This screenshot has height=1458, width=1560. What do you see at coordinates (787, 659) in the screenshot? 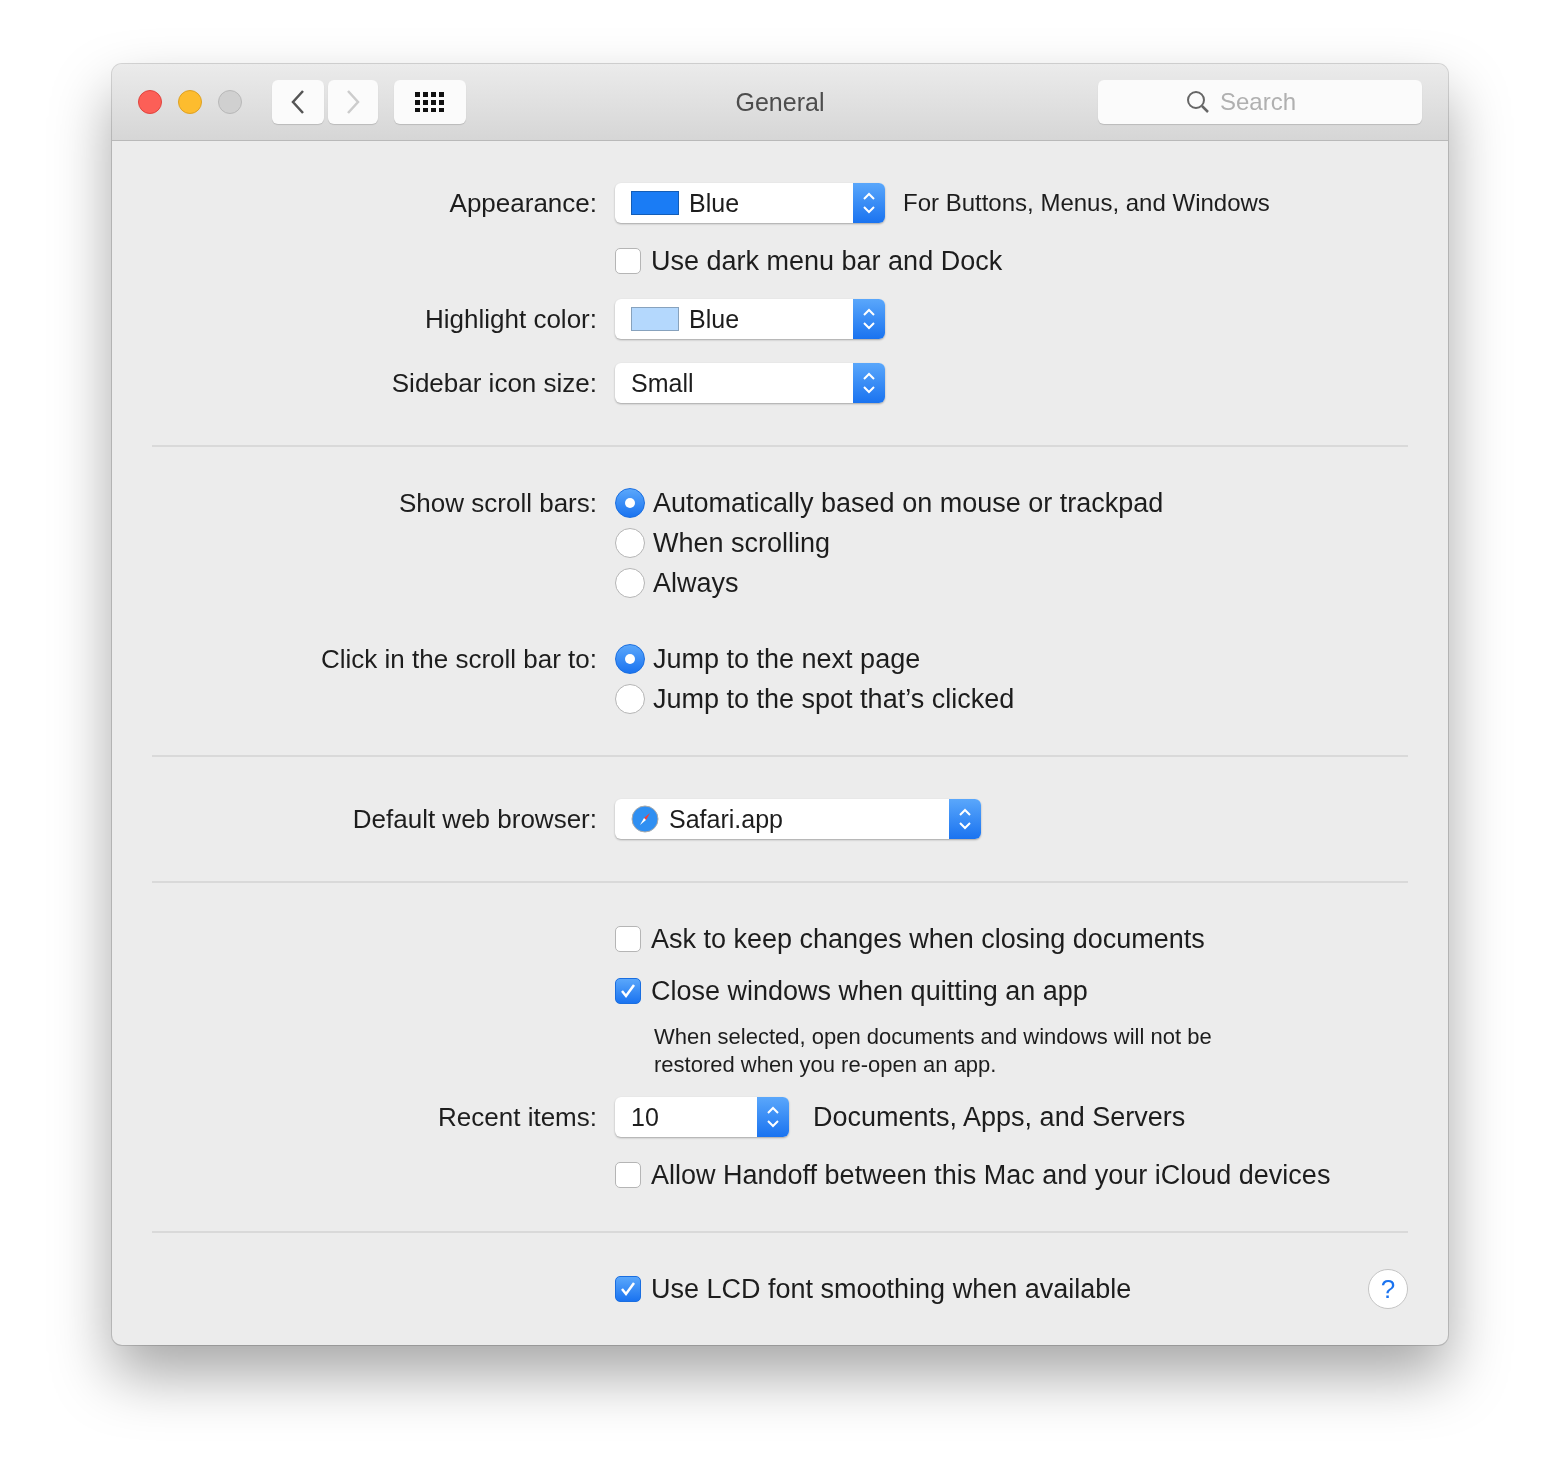
I see `radio-label: Jump to the next page` at bounding box center [787, 659].